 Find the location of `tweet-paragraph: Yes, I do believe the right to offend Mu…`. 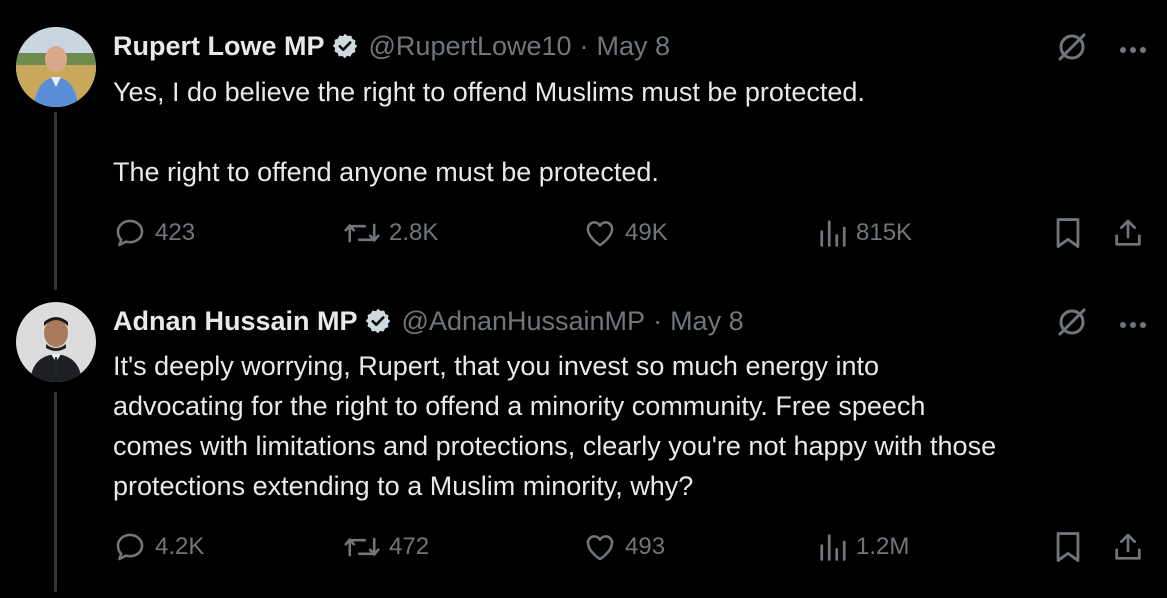

tweet-paragraph: Yes, I do believe the right to offend Mu… is located at coordinates (489, 92).